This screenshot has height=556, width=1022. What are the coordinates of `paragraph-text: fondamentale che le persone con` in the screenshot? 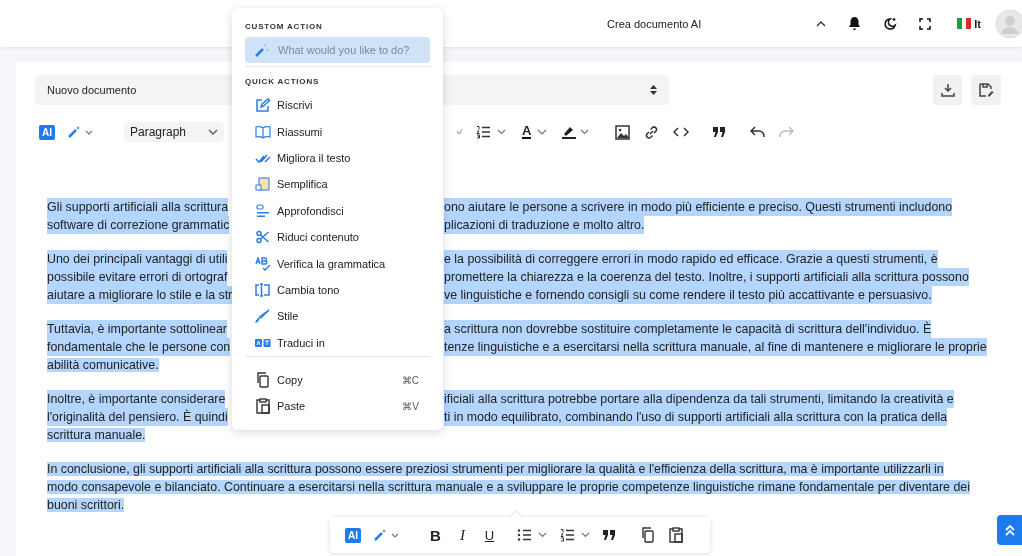 It's located at (139, 347).